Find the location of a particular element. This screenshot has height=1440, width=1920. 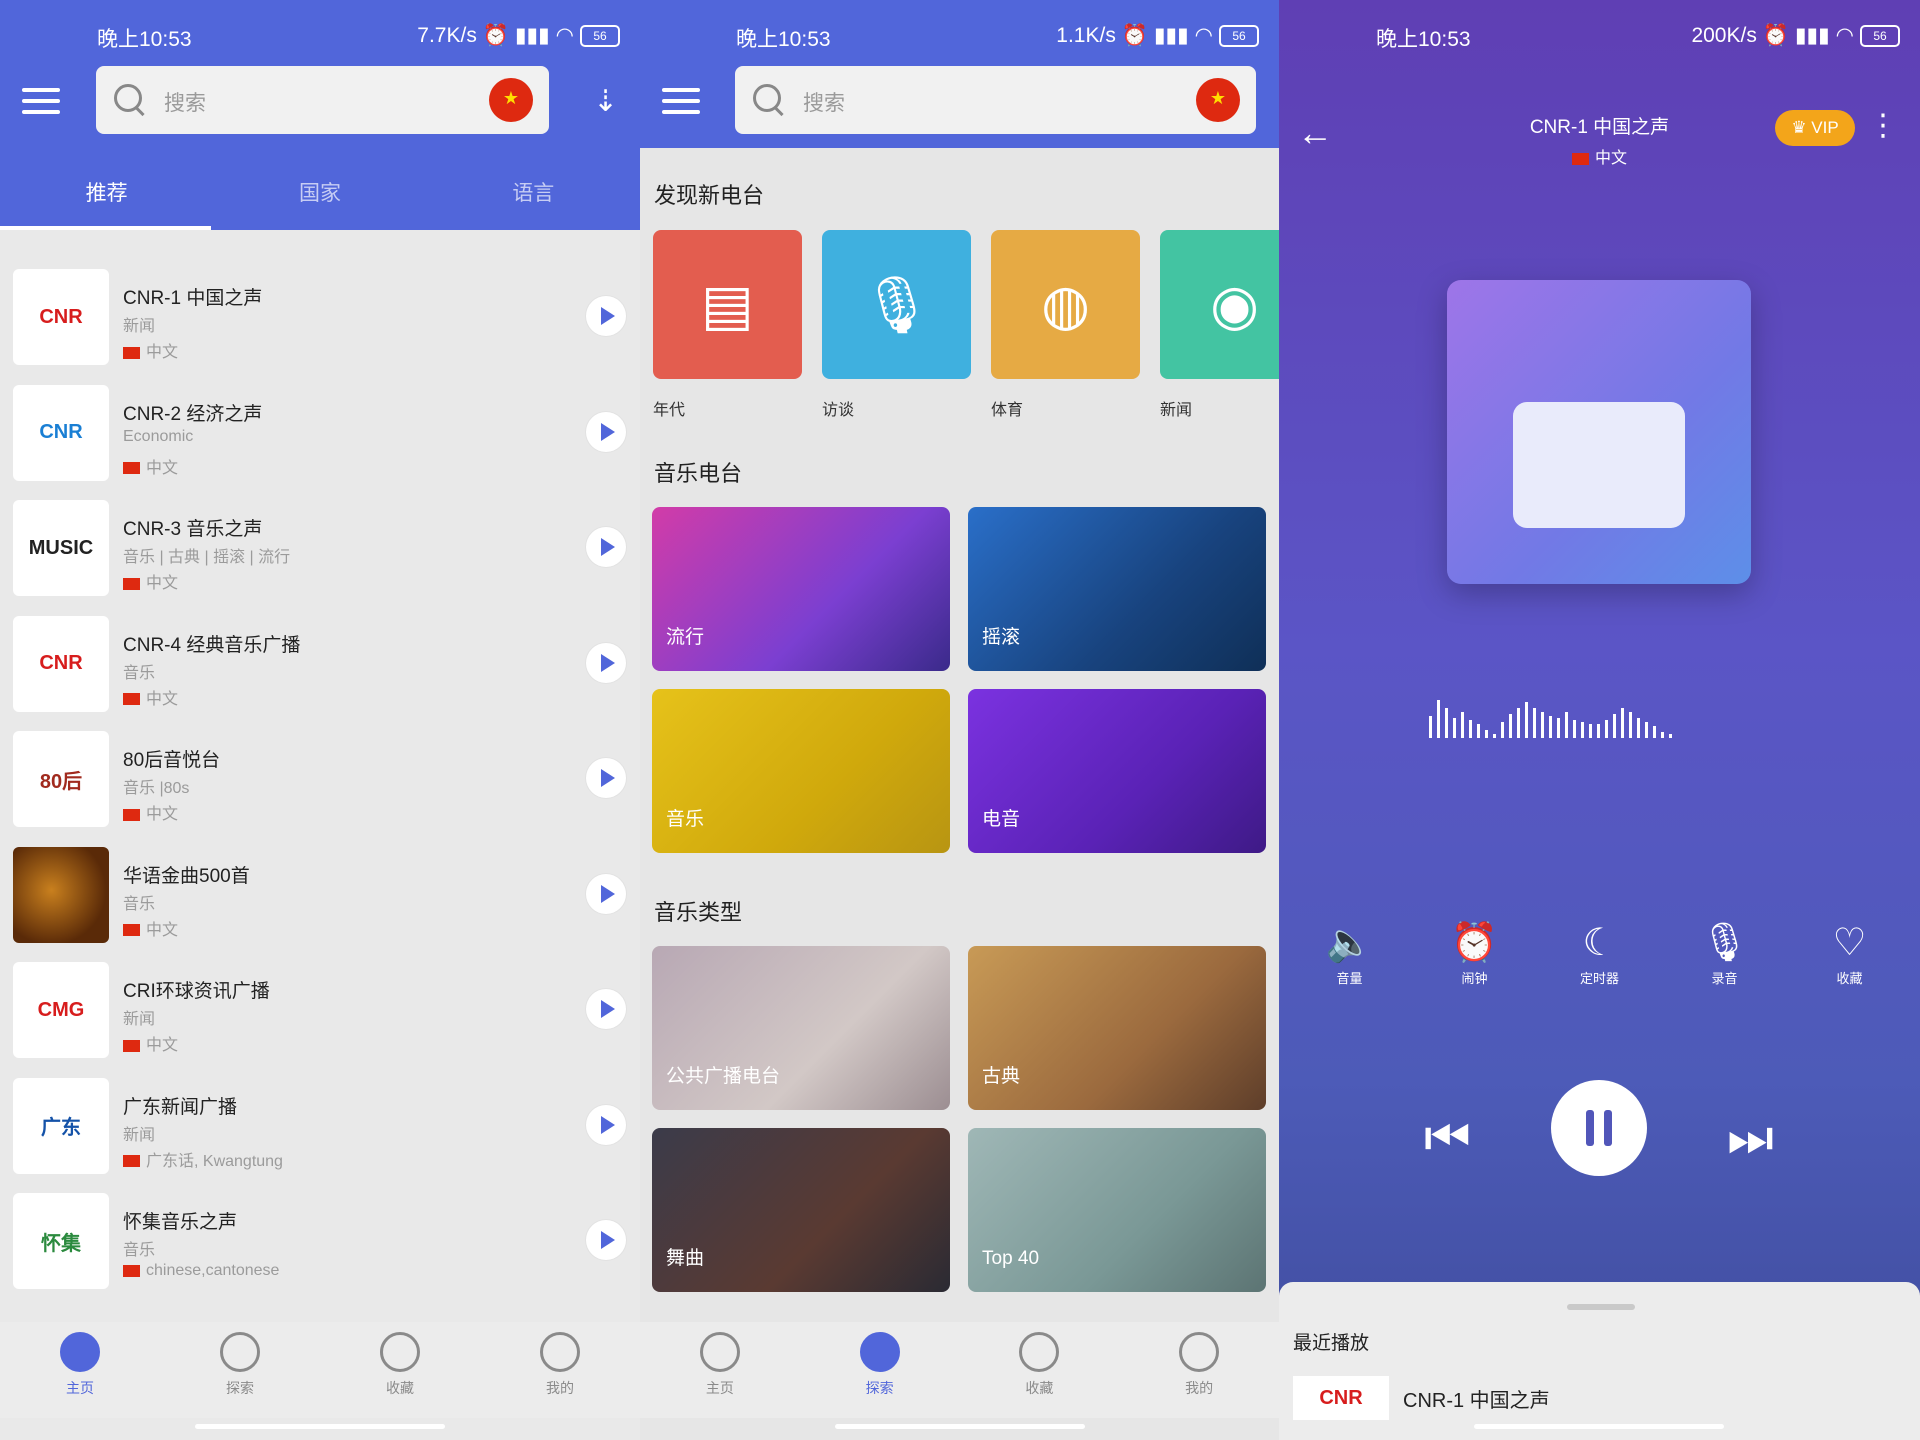

station-title: 80后音悦台 is located at coordinates (172, 760).